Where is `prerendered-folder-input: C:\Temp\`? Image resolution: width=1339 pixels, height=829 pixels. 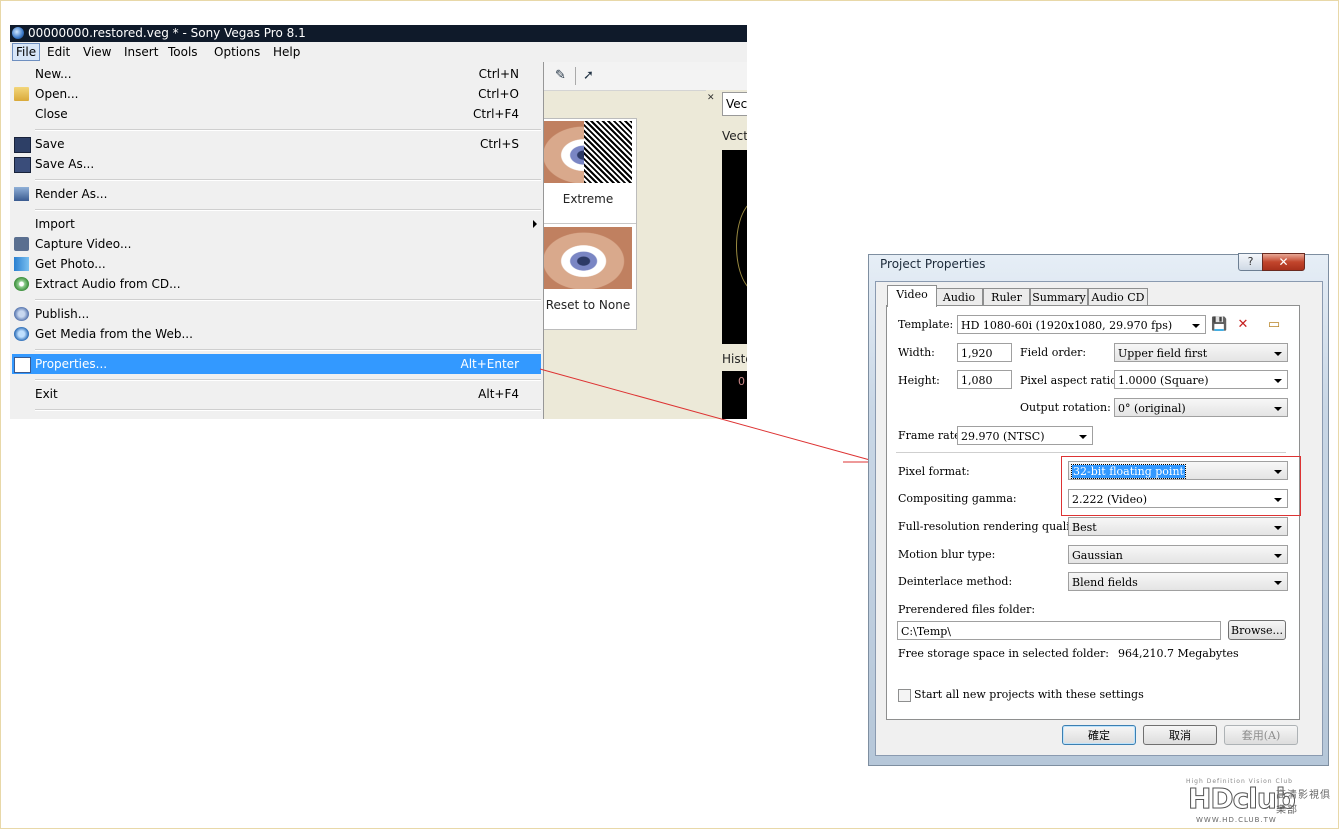
prerendered-folder-input: C:\Temp\ is located at coordinates (1059, 630).